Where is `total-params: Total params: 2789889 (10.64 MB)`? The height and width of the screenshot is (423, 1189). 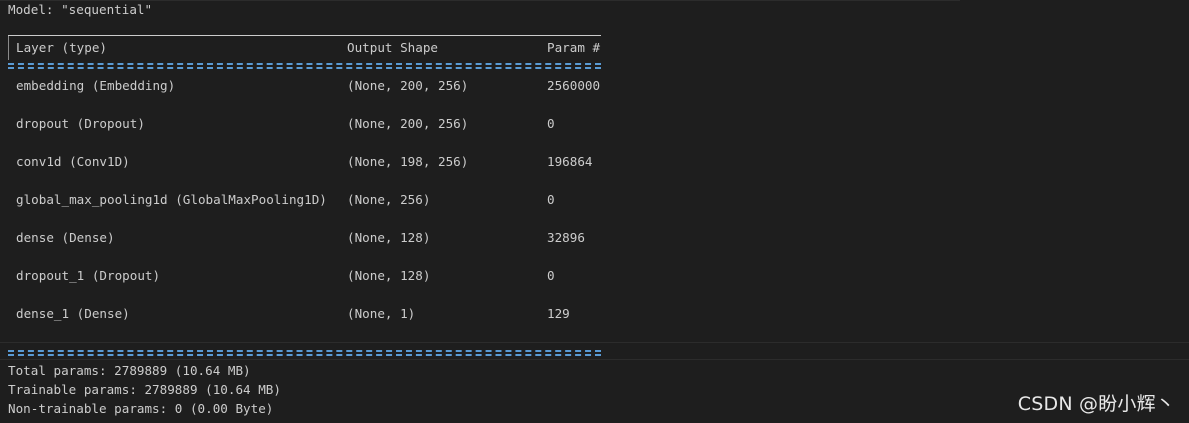 total-params: Total params: 2789889 (10.64 MB) is located at coordinates (129, 370).